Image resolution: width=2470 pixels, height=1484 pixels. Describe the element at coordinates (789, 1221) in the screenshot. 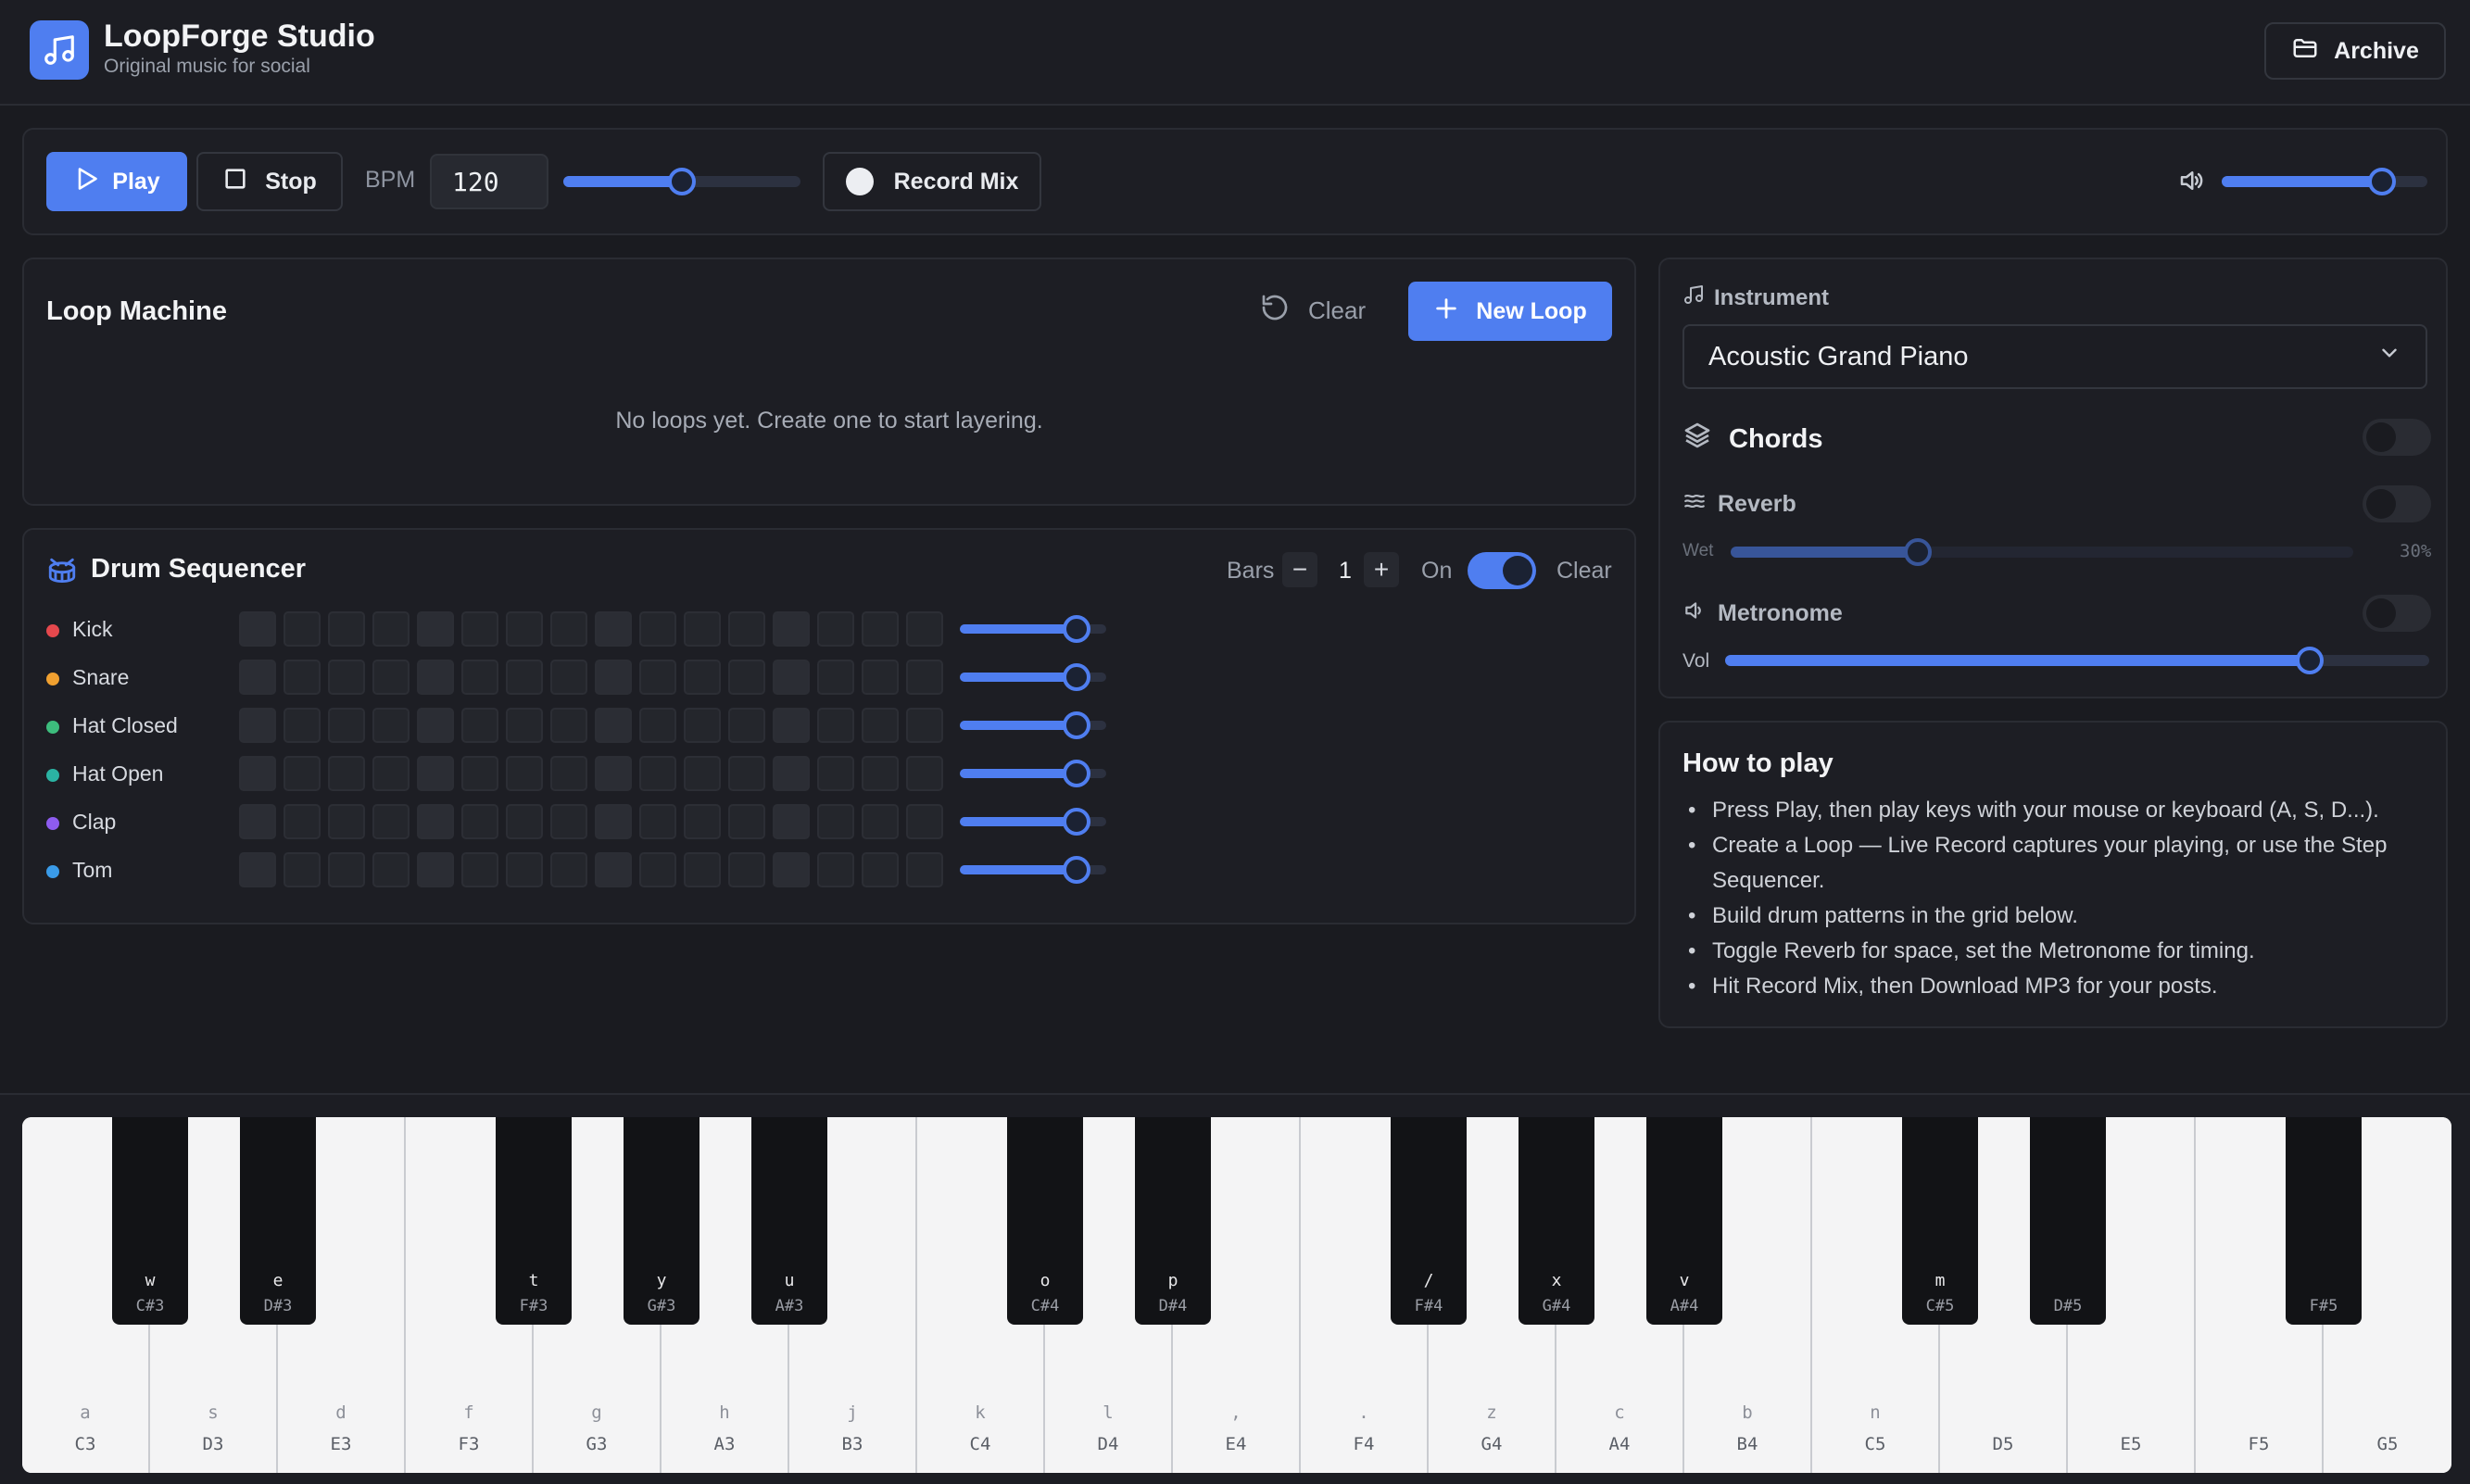

I see `black-key: u A#3` at that location.